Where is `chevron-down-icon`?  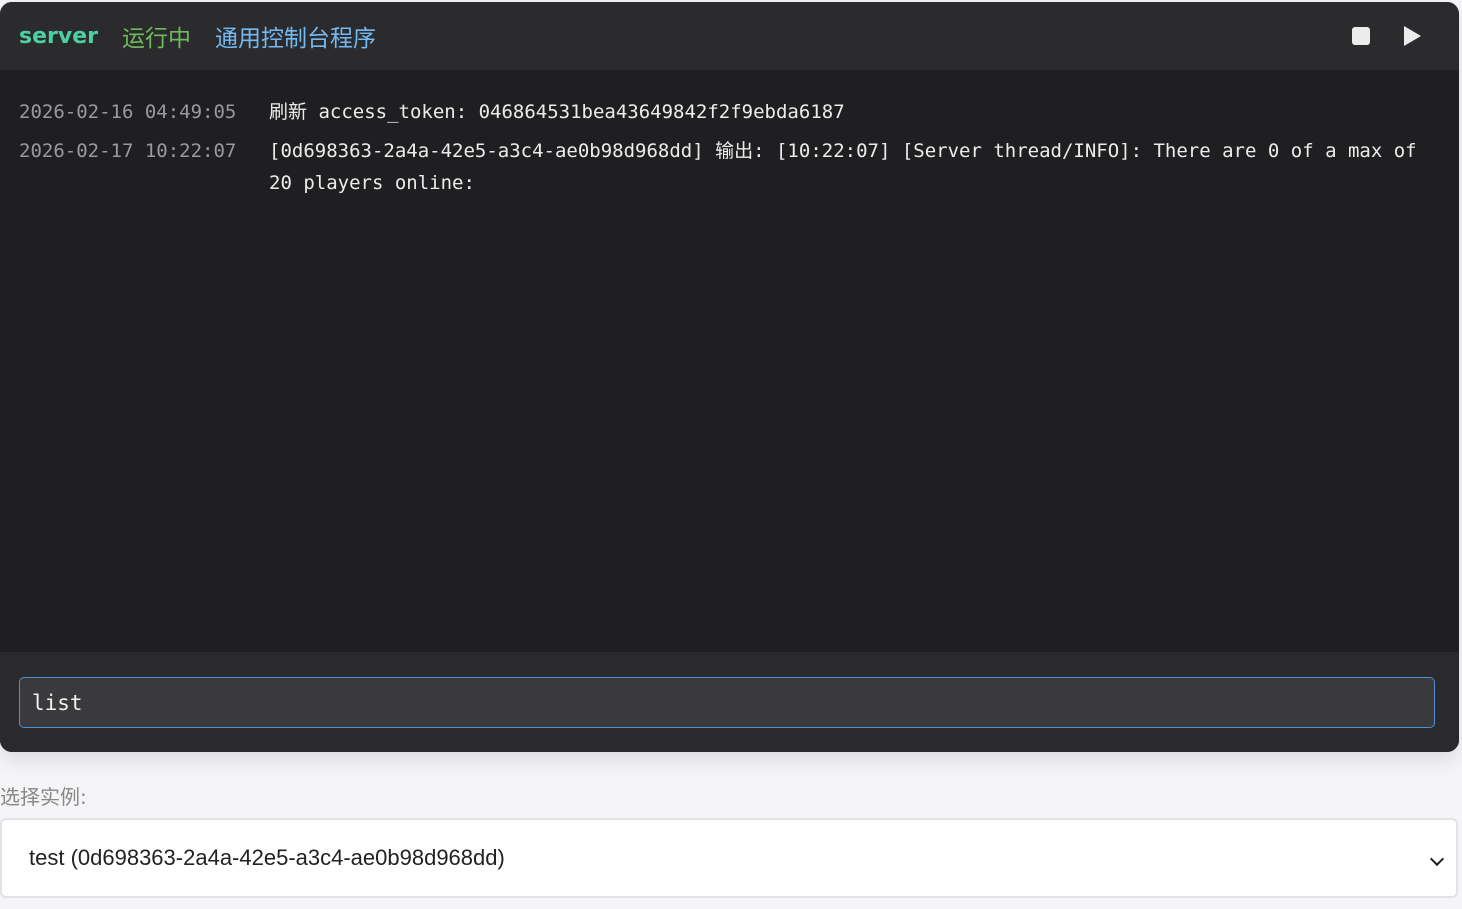 chevron-down-icon is located at coordinates (1437, 859).